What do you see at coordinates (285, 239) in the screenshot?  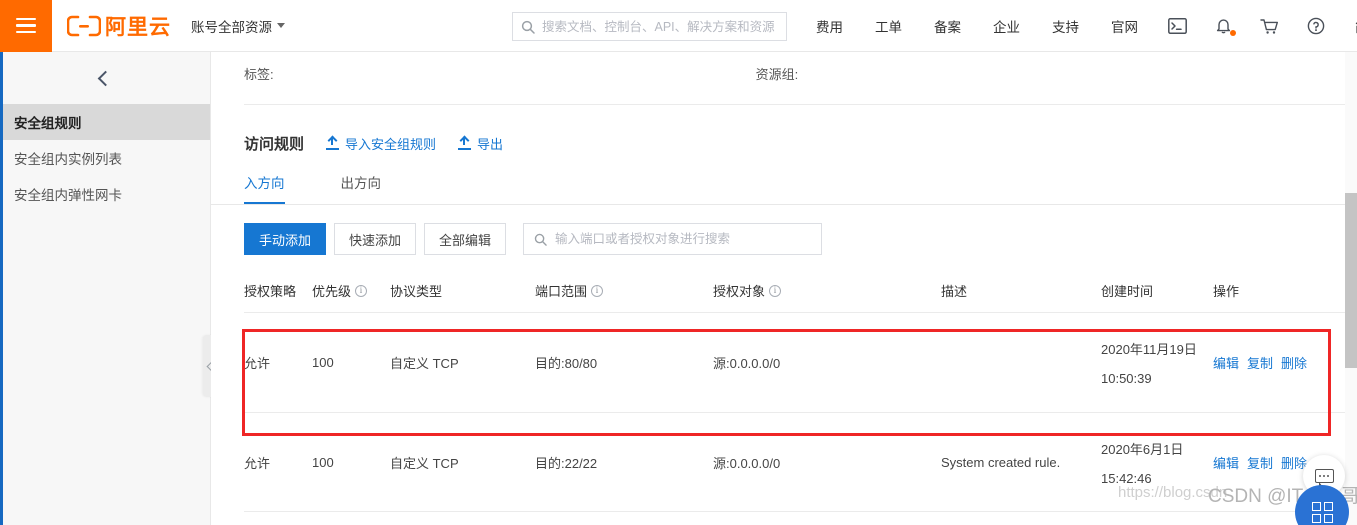 I see `manual-add-button: 手动添加` at bounding box center [285, 239].